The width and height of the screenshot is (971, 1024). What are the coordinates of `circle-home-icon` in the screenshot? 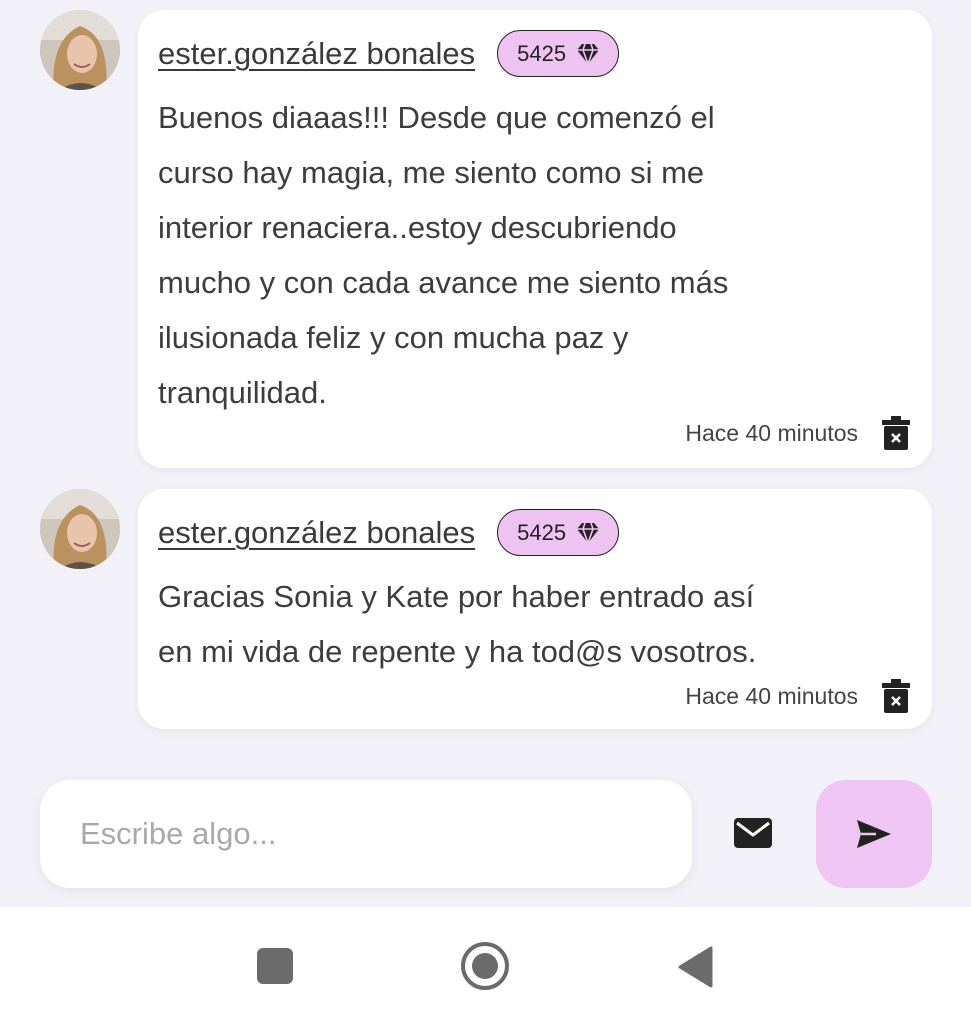 It's located at (485, 966).